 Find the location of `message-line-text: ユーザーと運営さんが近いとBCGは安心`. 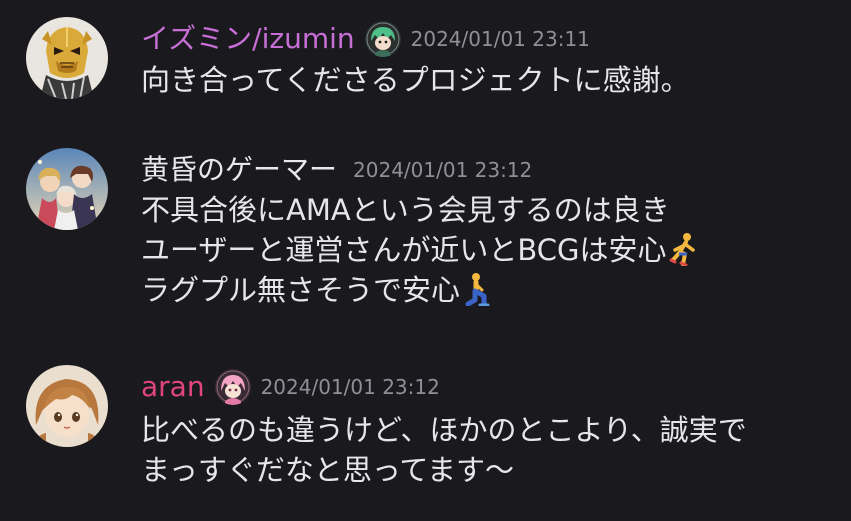

message-line-text: ユーザーと運営さんが近いとBCGは安心 is located at coordinates (404, 250).